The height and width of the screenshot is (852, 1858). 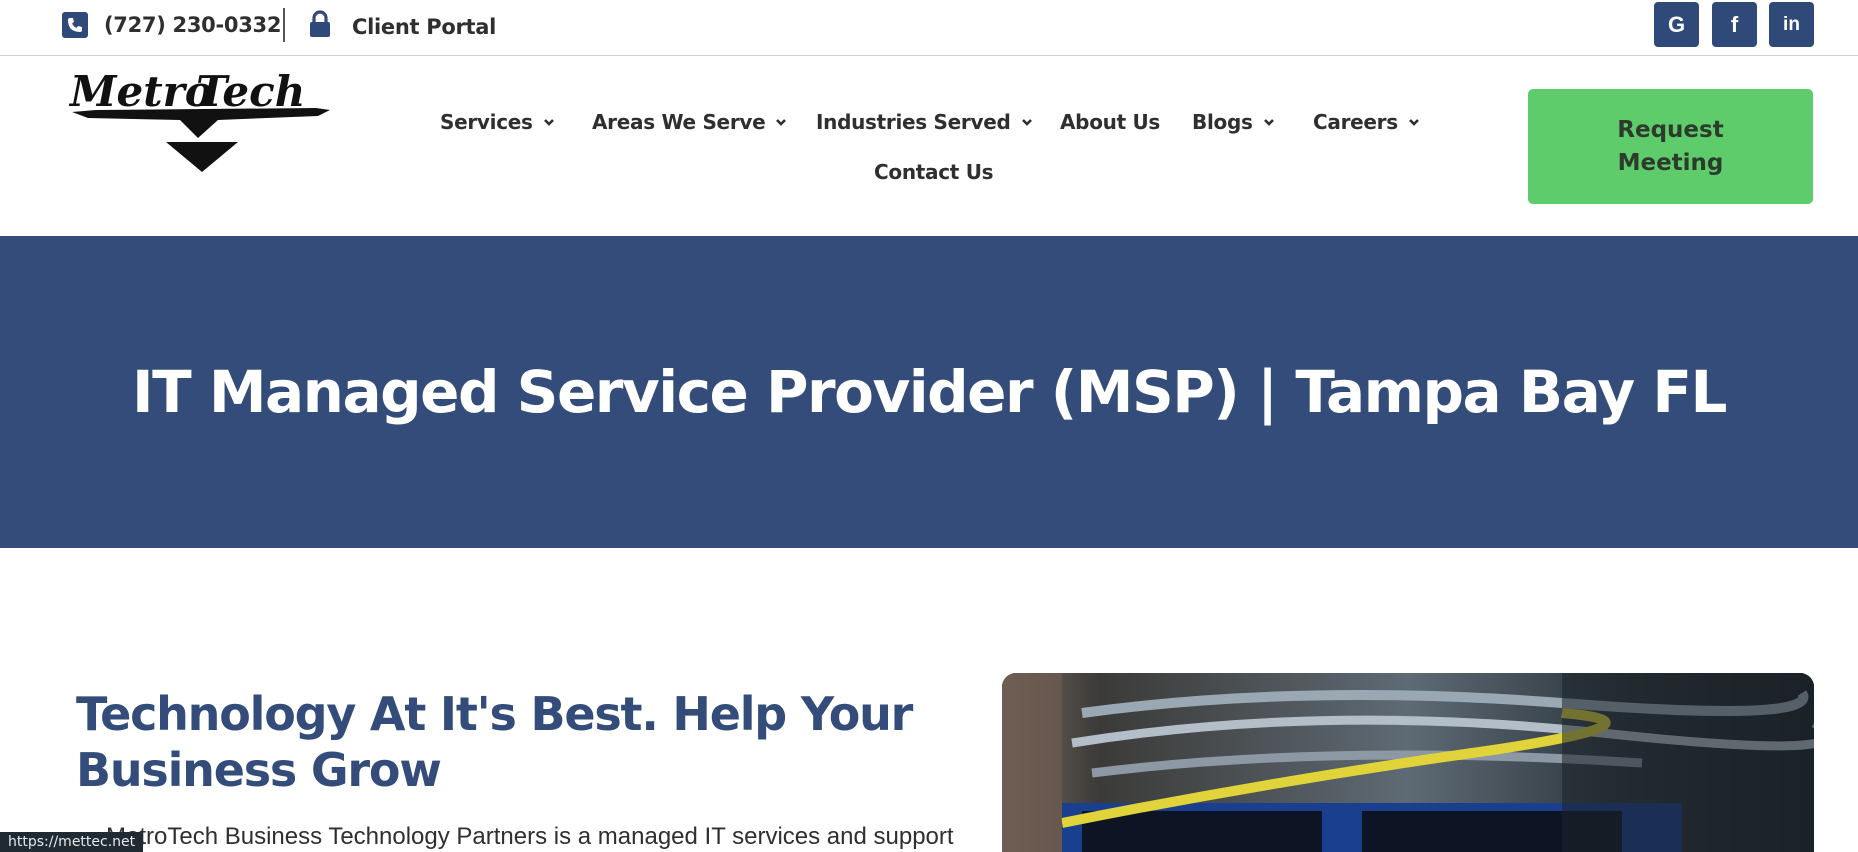 I want to click on facebook-button: f, so click(x=1734, y=24).